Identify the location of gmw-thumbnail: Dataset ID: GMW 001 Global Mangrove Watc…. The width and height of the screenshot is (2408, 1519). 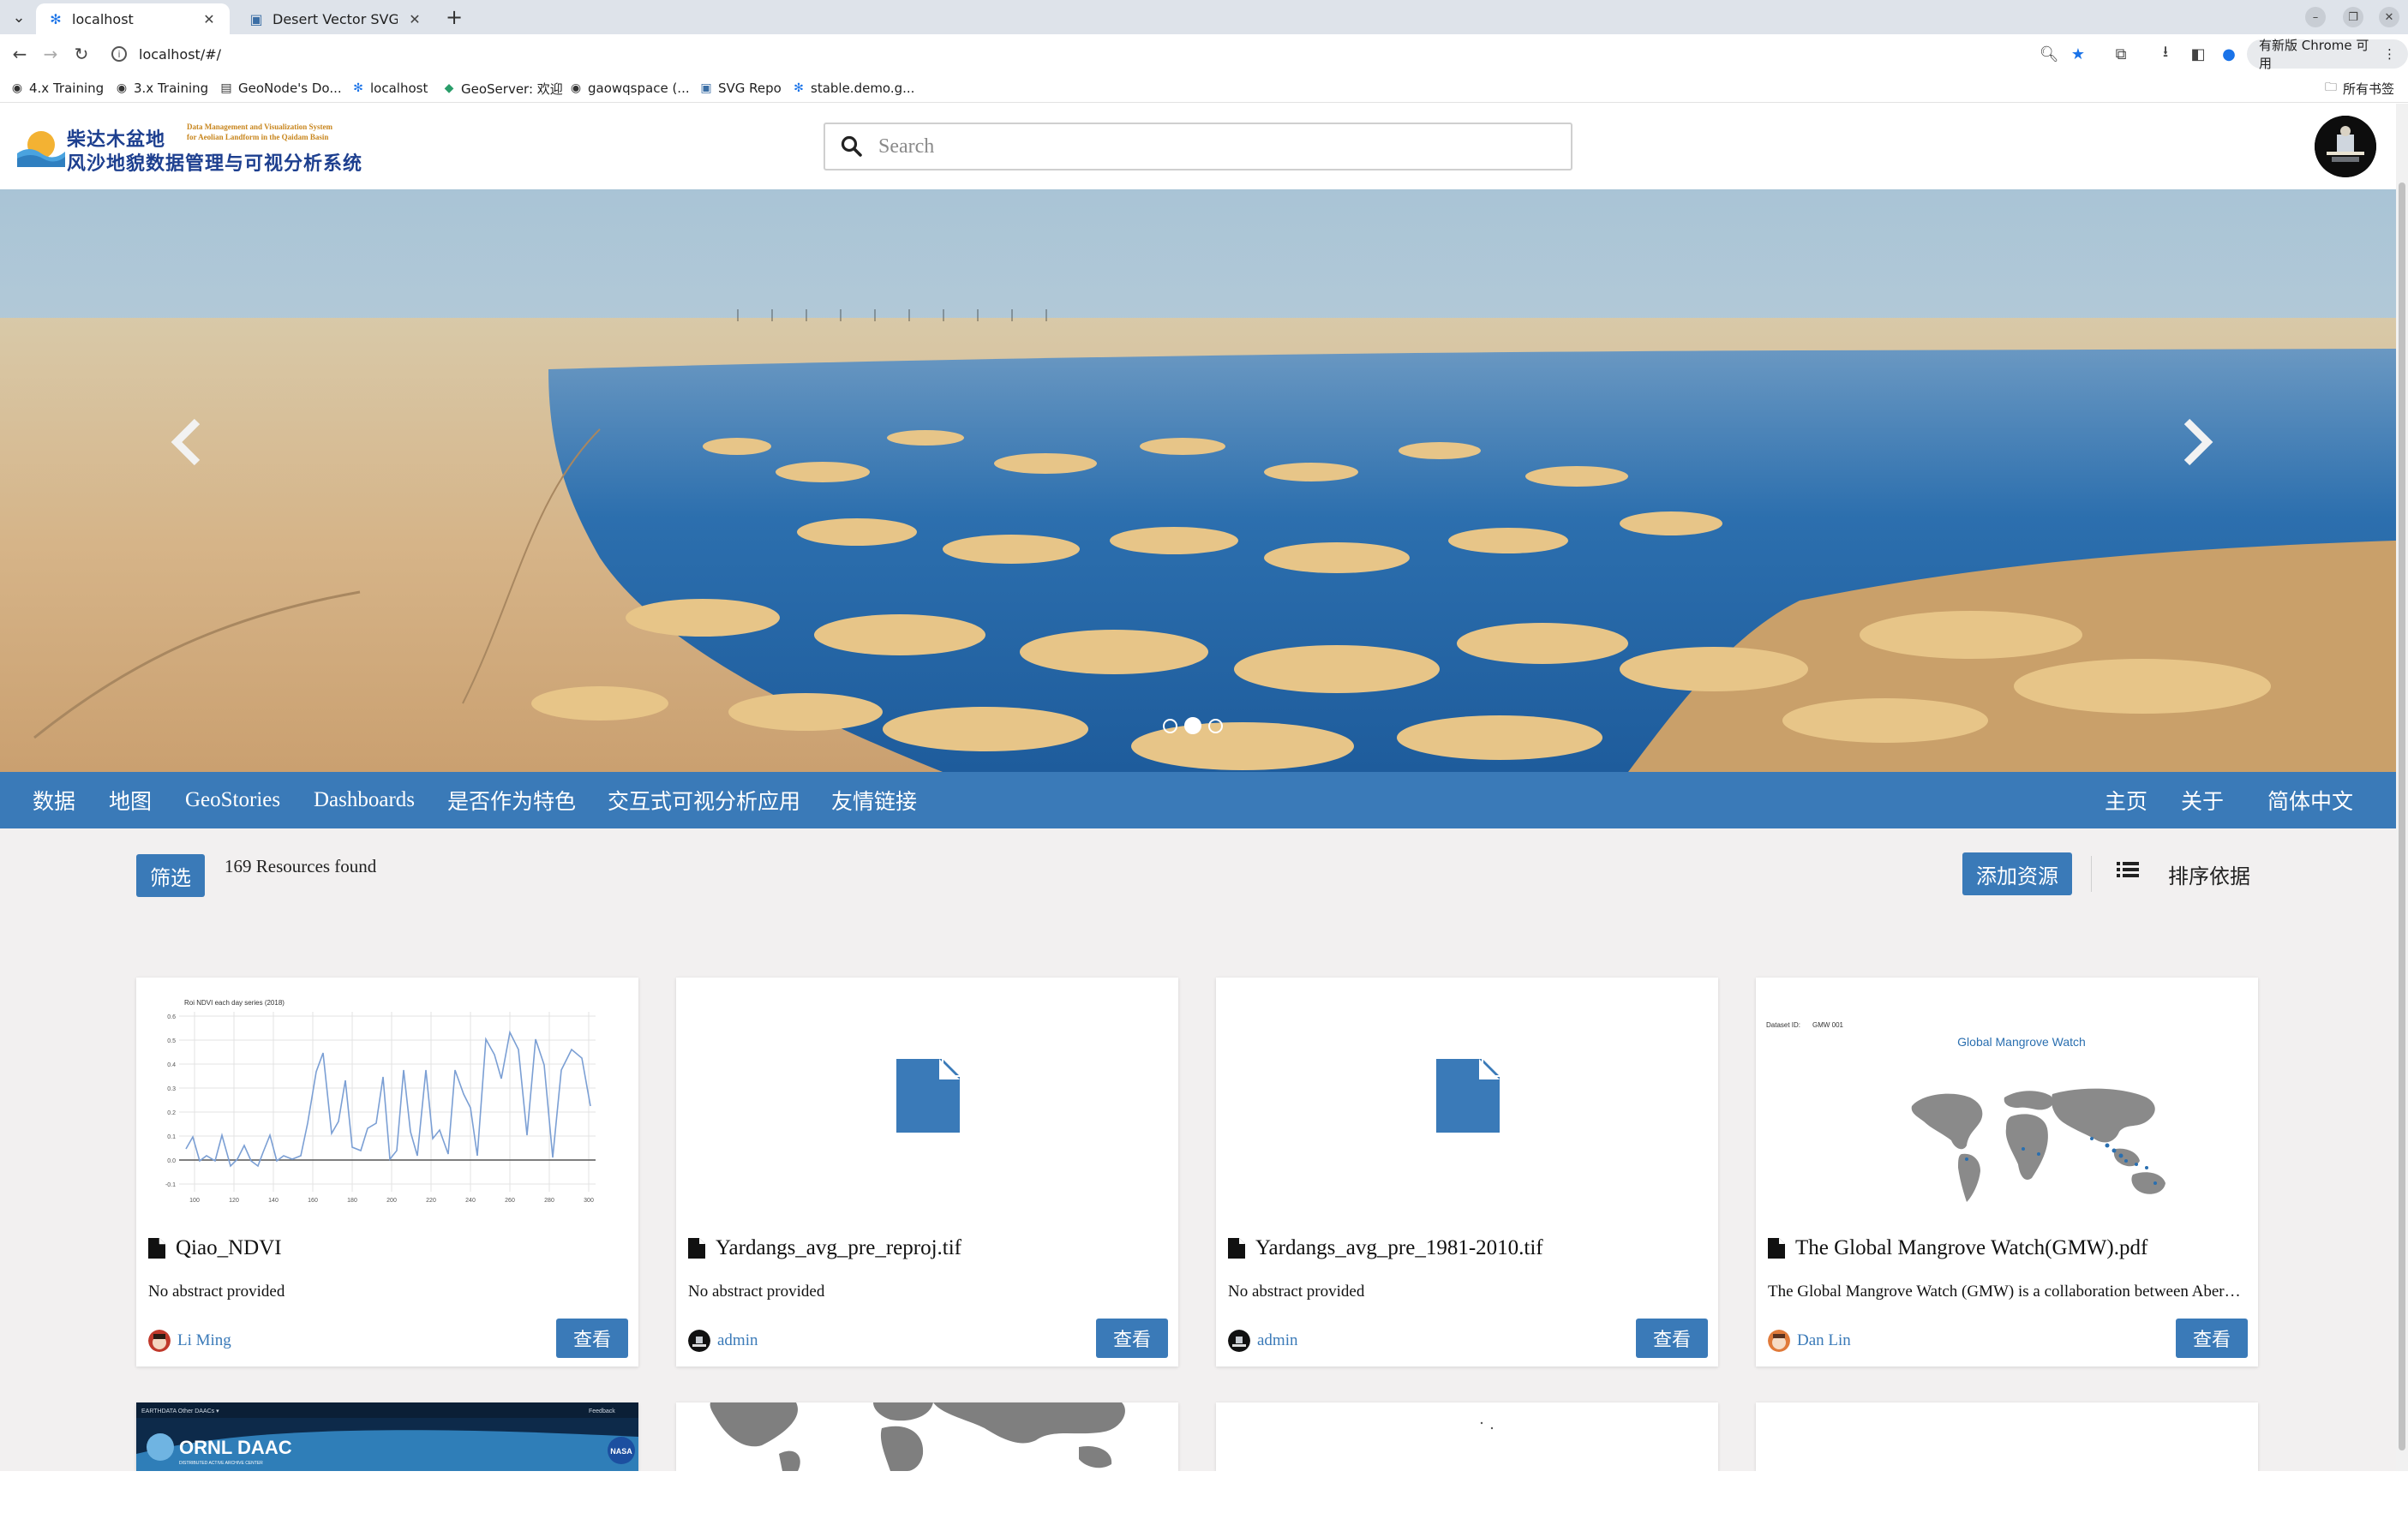
(2007, 1102).